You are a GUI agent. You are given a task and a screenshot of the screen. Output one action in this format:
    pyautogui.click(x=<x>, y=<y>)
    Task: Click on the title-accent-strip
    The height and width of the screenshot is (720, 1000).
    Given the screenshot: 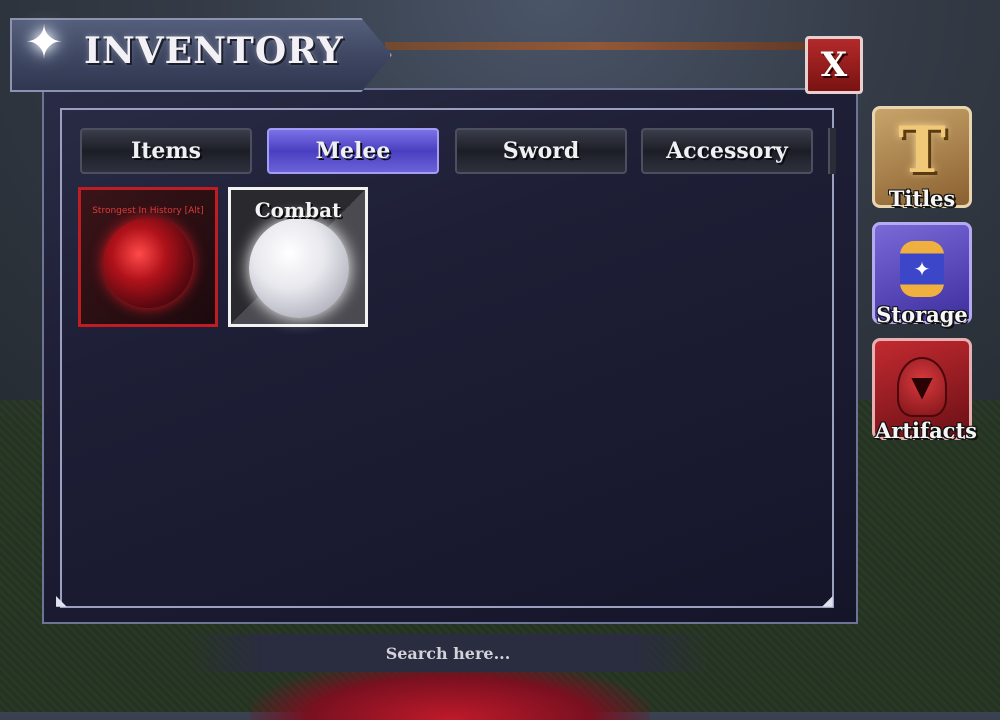 What is the action you would take?
    pyautogui.click(x=595, y=46)
    